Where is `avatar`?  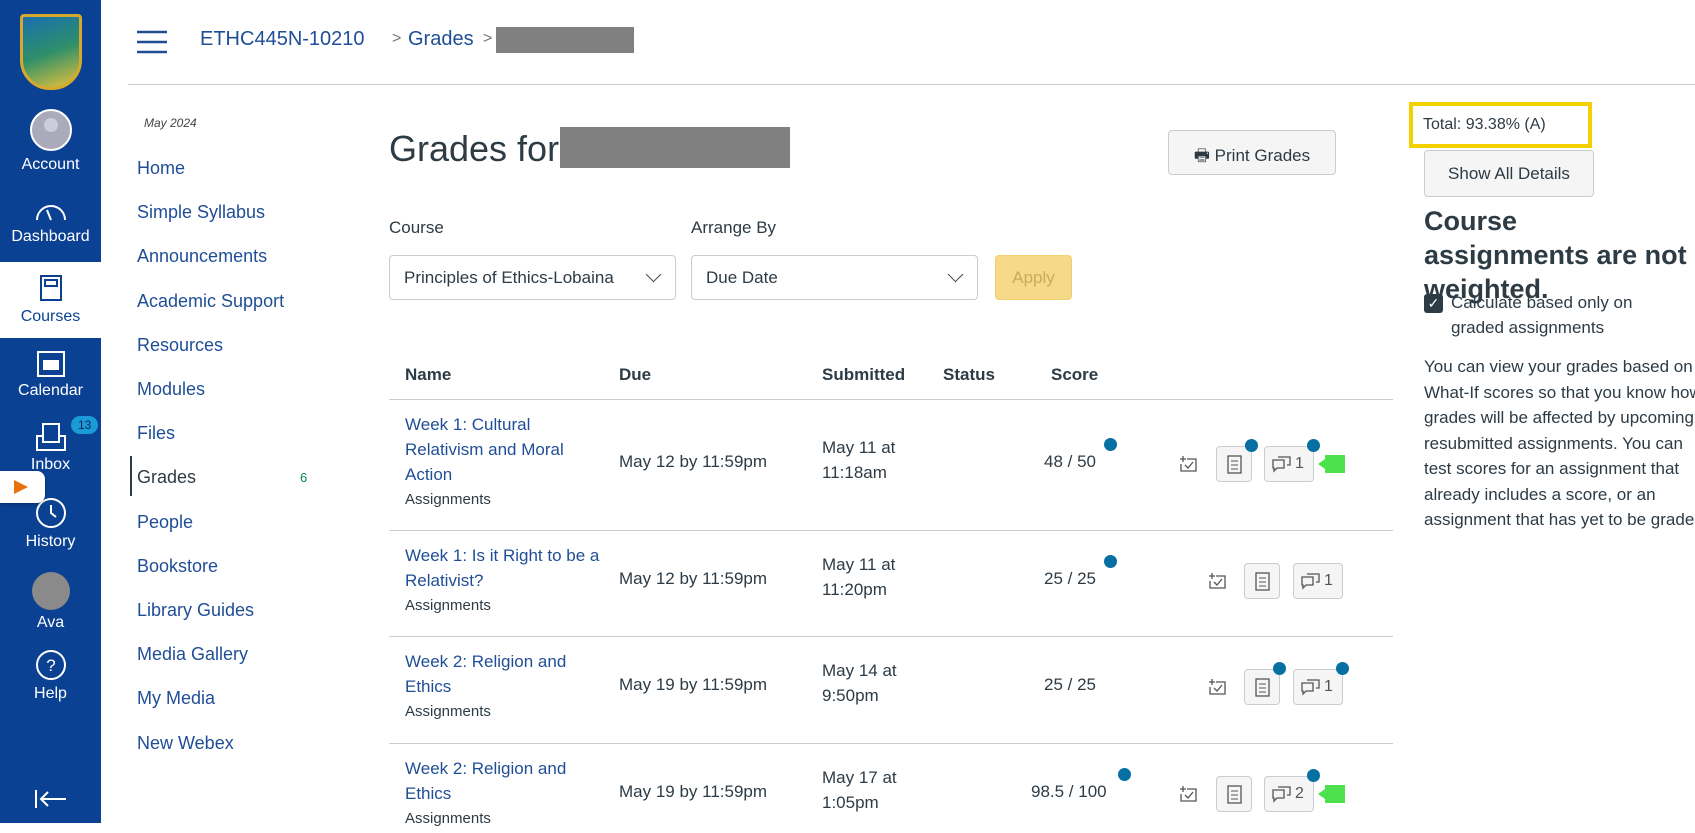 avatar is located at coordinates (50, 591).